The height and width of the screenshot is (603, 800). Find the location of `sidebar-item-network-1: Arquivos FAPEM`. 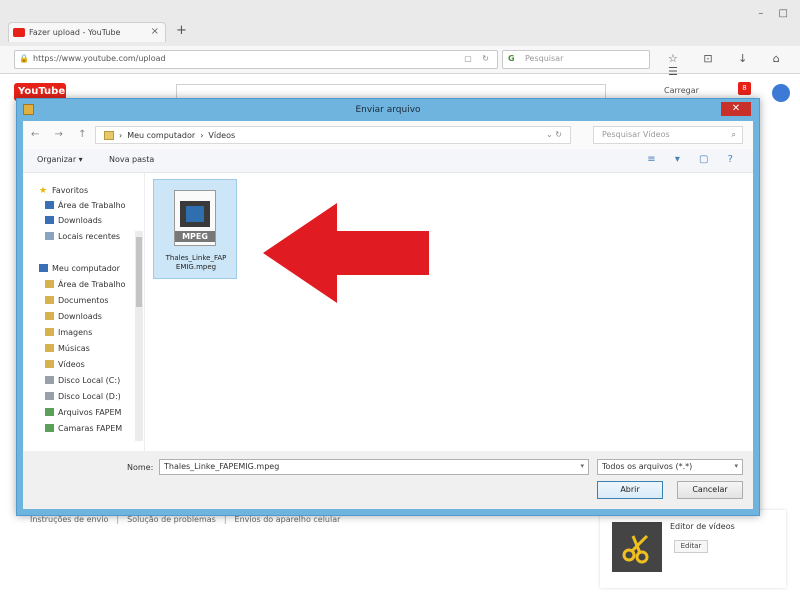

sidebar-item-network-1: Arquivos FAPEM is located at coordinates (83, 412).